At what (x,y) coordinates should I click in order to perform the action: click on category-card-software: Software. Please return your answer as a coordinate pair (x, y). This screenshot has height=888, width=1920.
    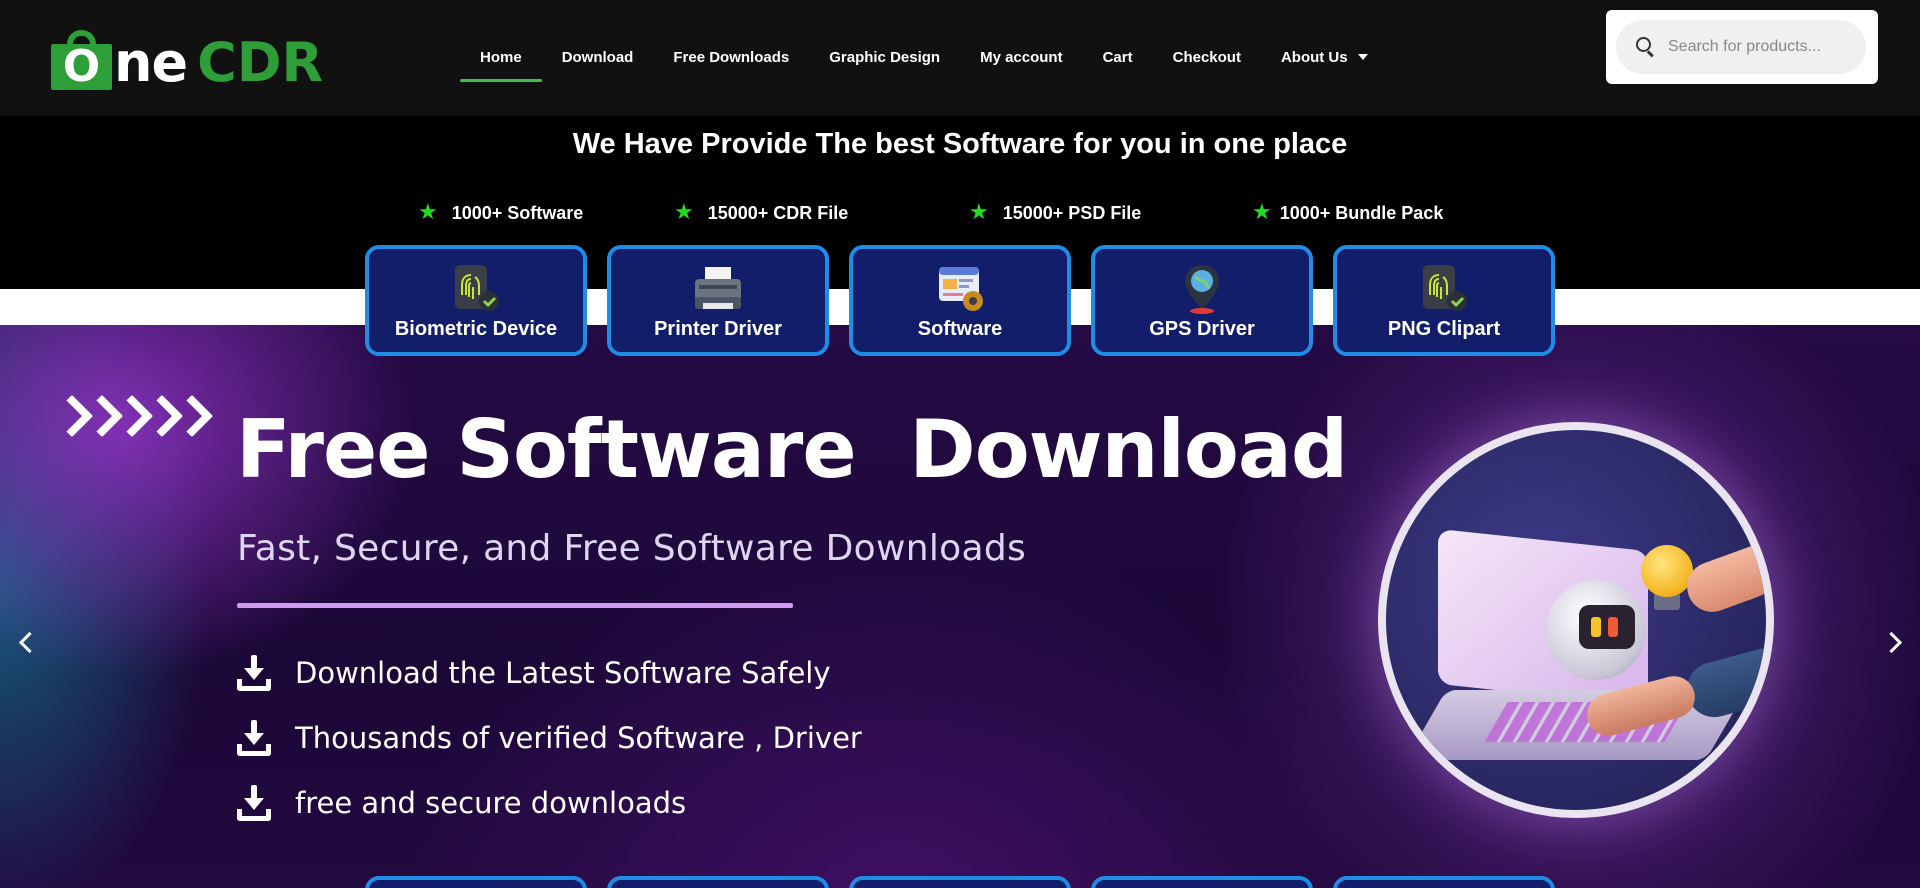
    Looking at the image, I should click on (960, 300).